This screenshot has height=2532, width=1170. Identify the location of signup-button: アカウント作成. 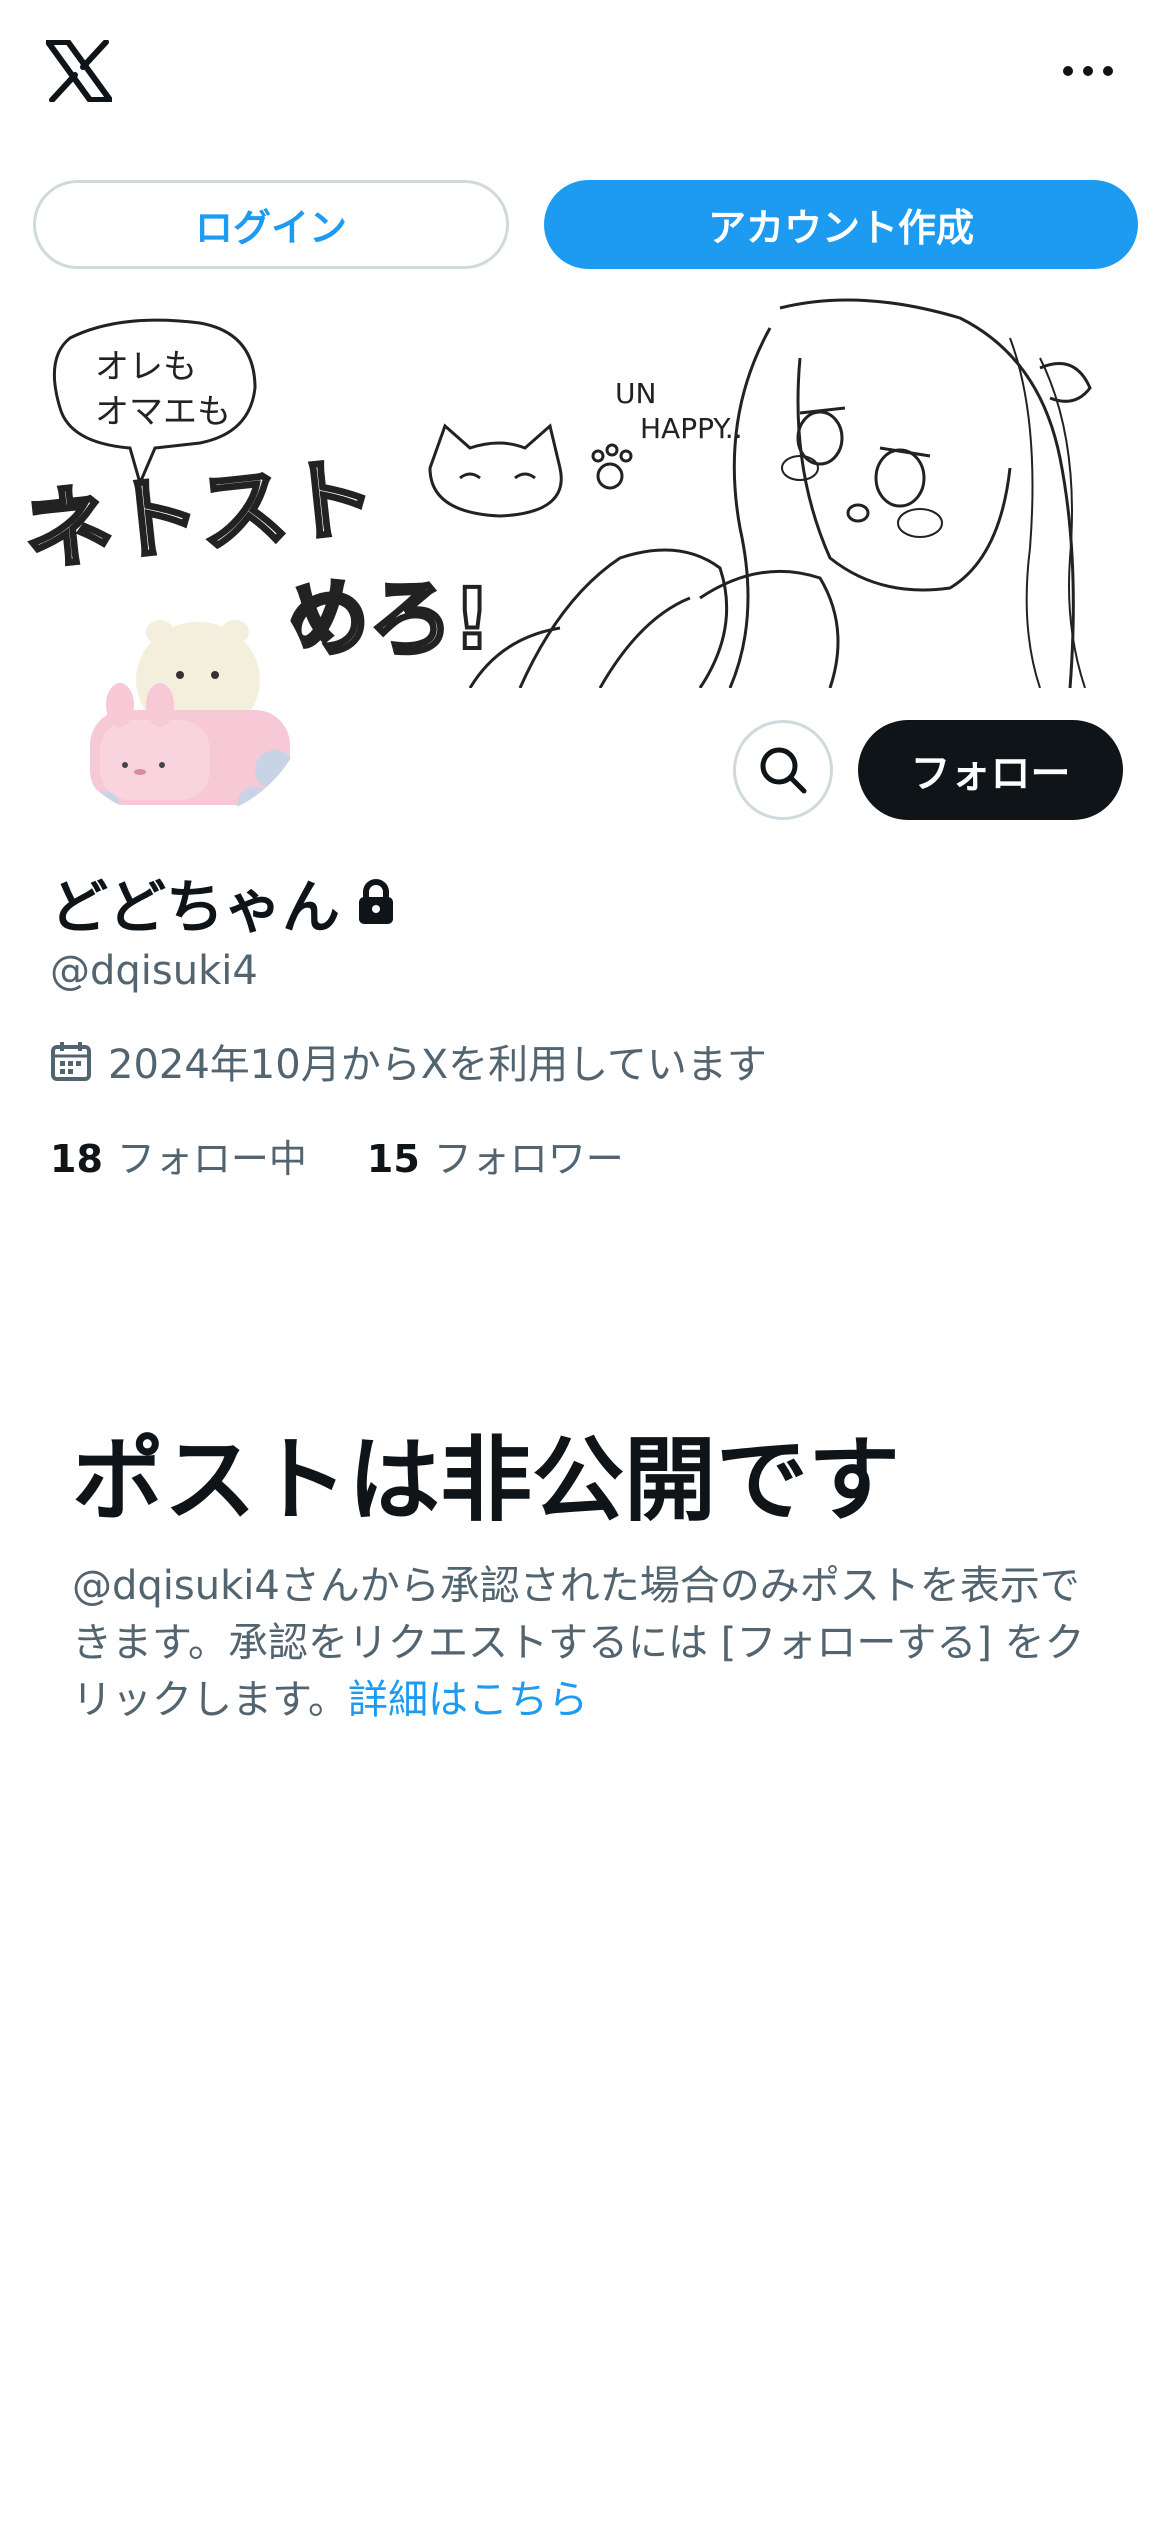
(841, 224).